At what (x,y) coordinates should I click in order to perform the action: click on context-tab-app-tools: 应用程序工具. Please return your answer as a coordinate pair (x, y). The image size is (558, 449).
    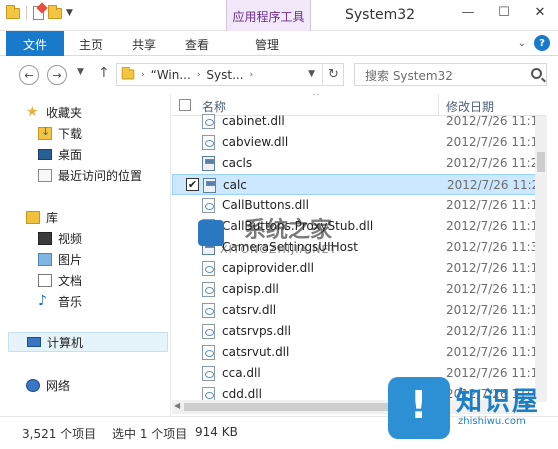
    Looking at the image, I should click on (268, 15).